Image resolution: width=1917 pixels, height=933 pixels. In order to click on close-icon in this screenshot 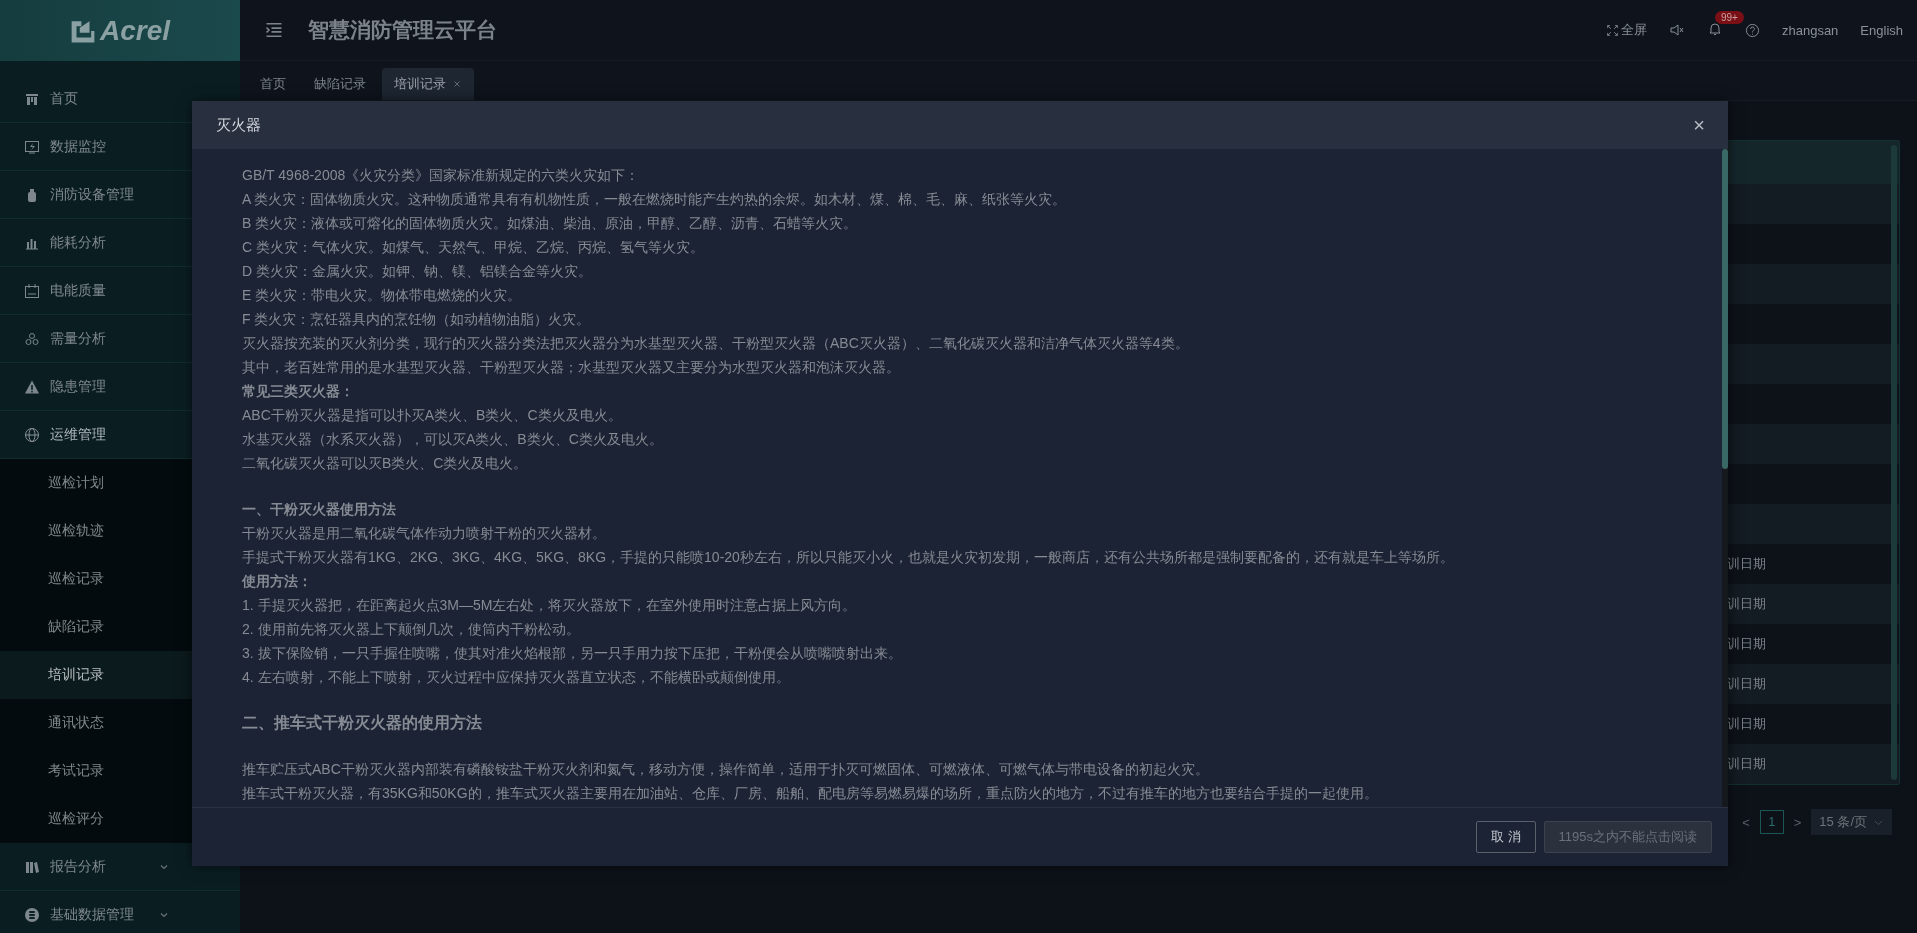, I will do `click(457, 84)`.